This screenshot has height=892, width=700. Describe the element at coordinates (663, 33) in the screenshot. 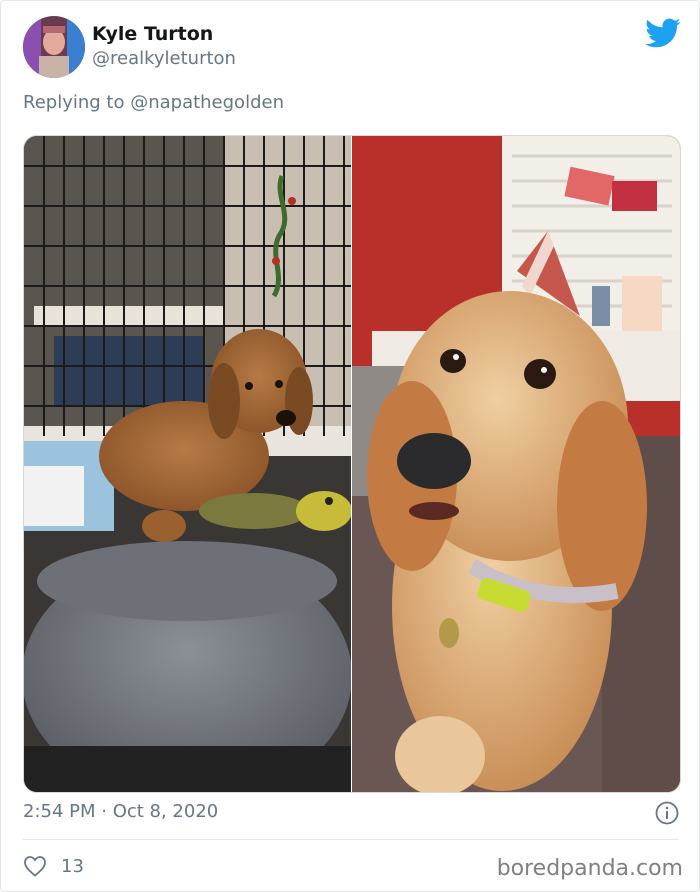

I see `twitter-bird-icon` at that location.